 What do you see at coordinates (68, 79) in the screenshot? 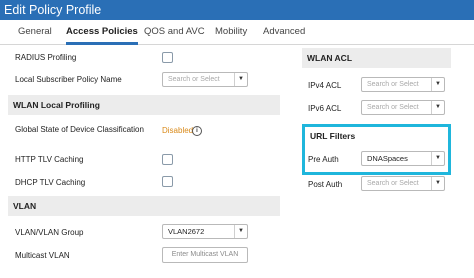
I see `local-subscriber-policy-label: Local Subscriber Policy Name` at bounding box center [68, 79].